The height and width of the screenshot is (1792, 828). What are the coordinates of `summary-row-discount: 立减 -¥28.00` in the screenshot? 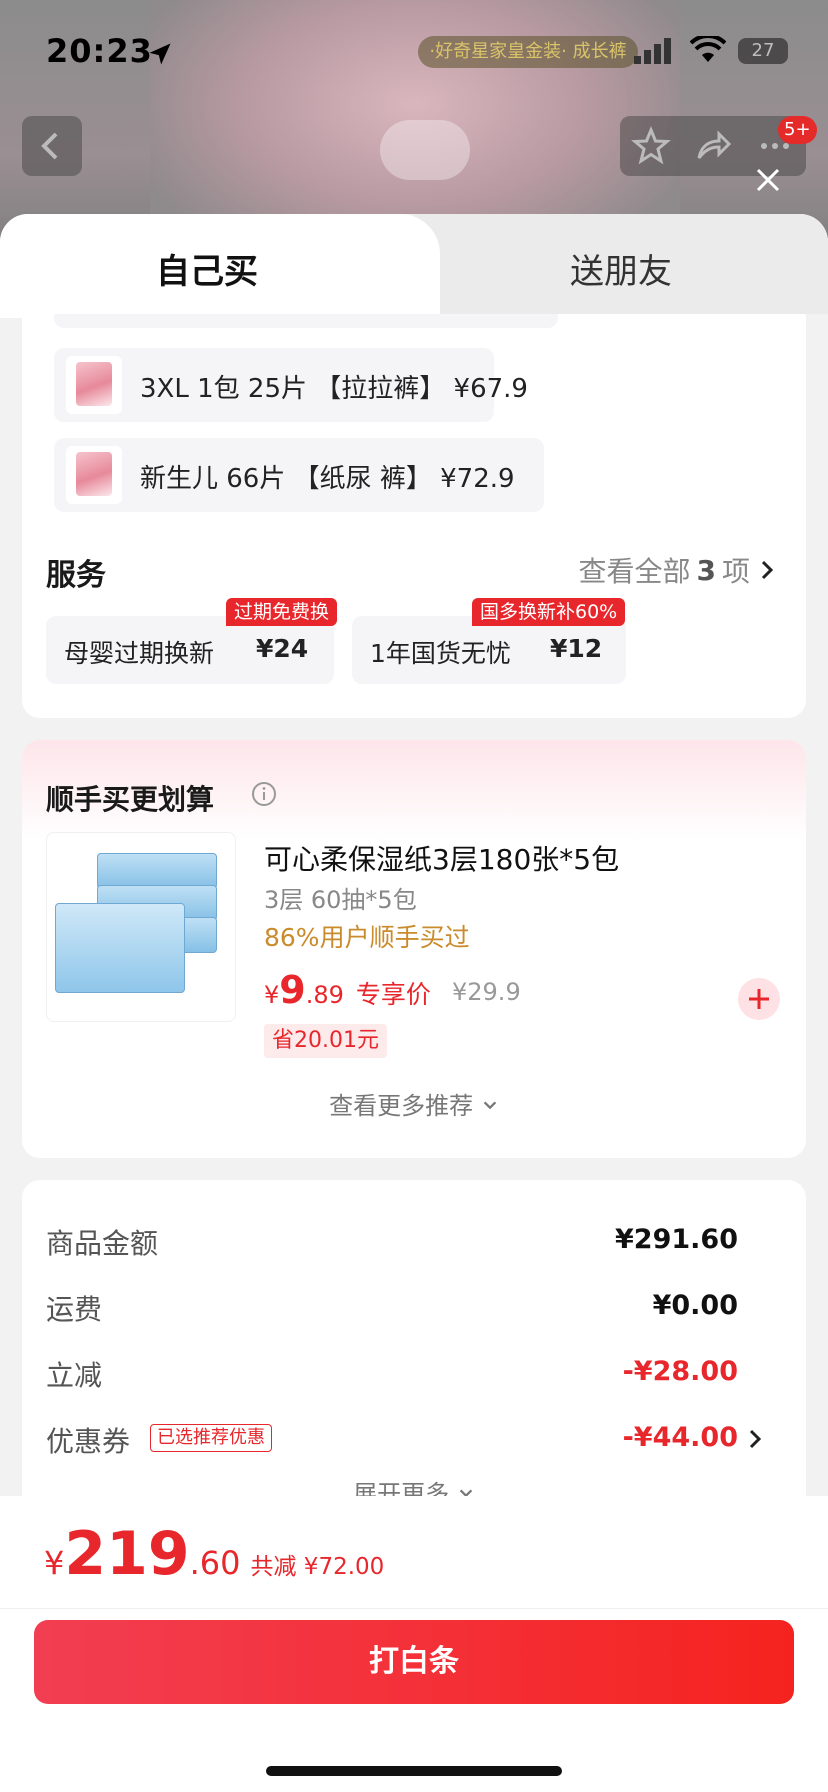 It's located at (406, 1374).